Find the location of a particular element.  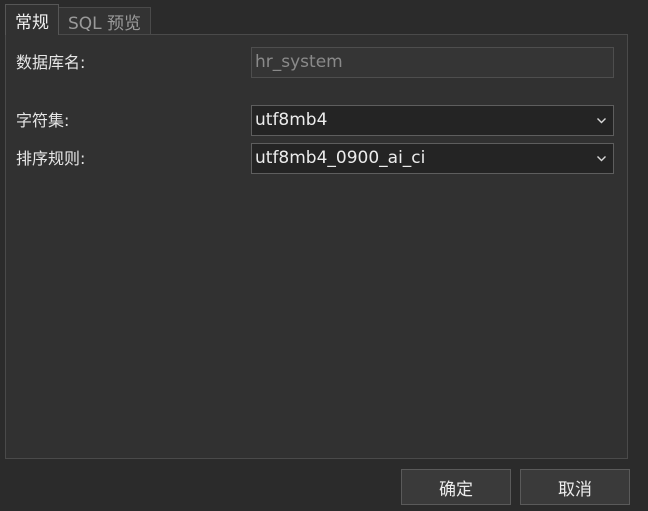

tab-sql-preview: SQL 预览 is located at coordinates (105, 21).